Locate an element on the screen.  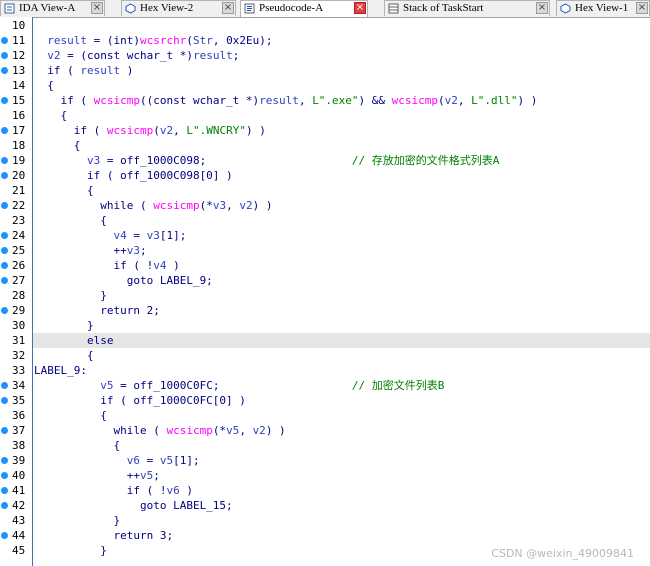
code-line: 13 if ( result ) is located at coordinates (325, 70).